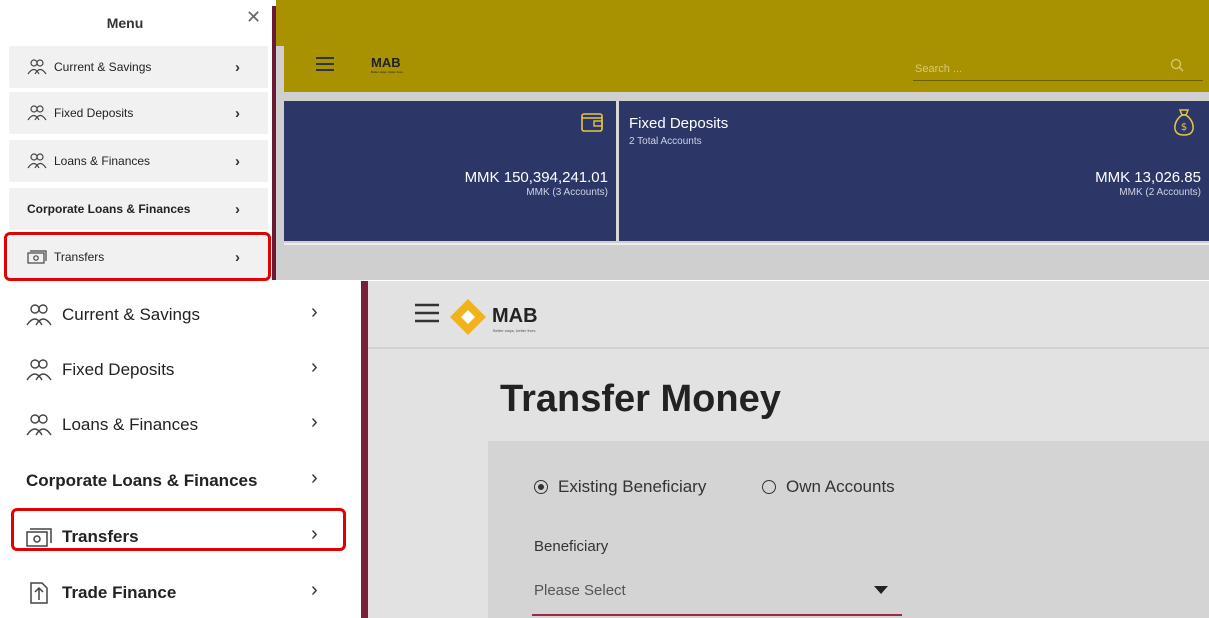 The image size is (1209, 618). I want to click on select-underline, so click(717, 615).